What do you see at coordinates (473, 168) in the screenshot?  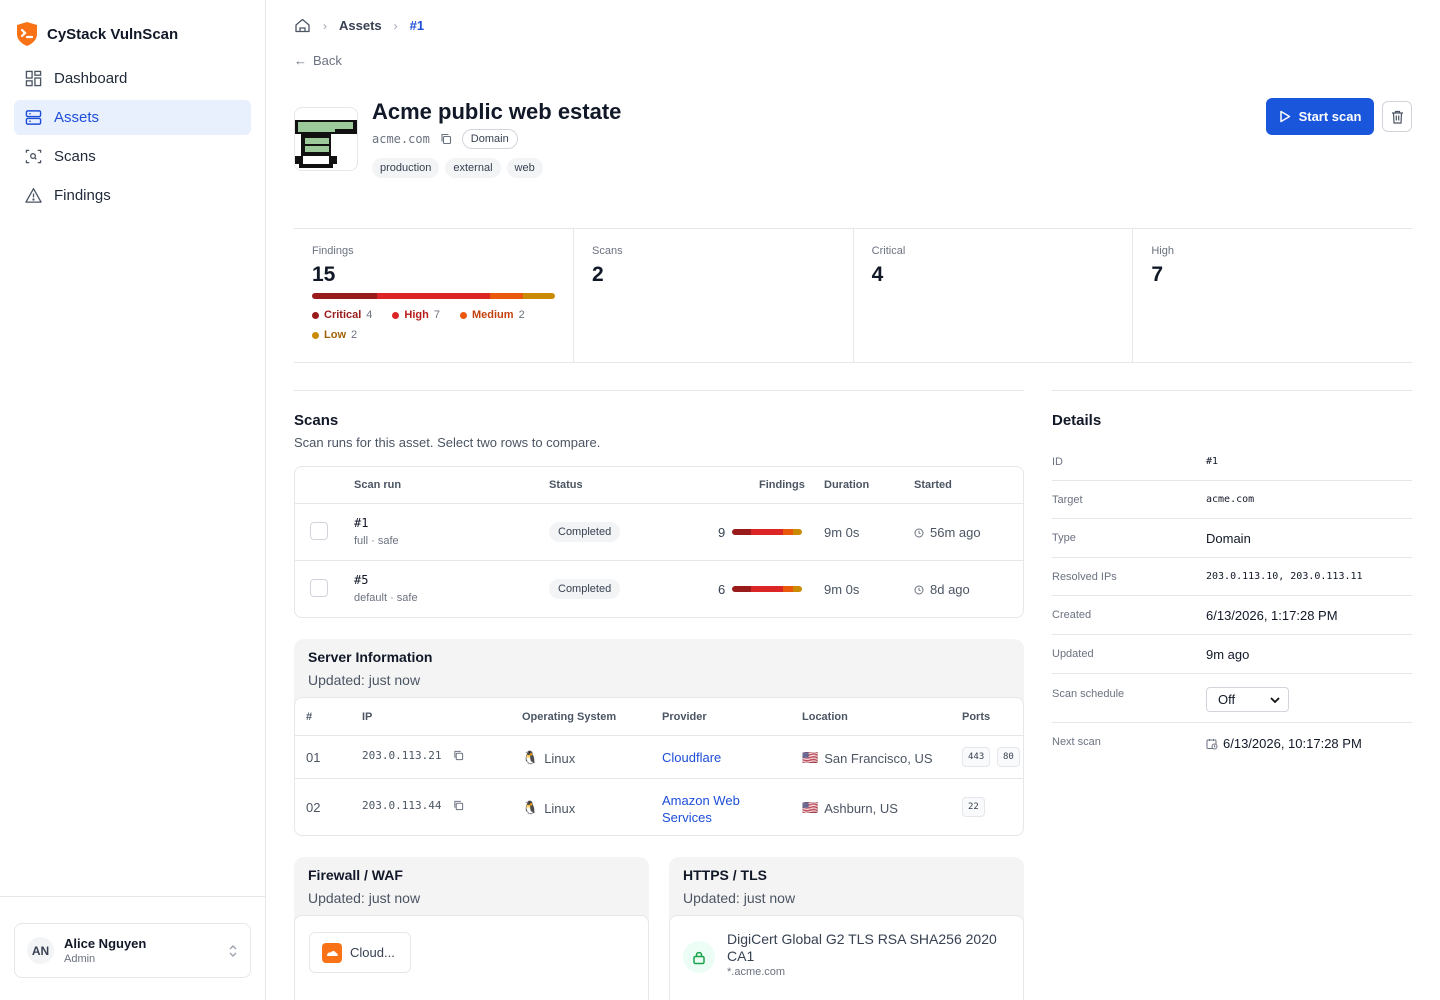 I see `tag: external` at bounding box center [473, 168].